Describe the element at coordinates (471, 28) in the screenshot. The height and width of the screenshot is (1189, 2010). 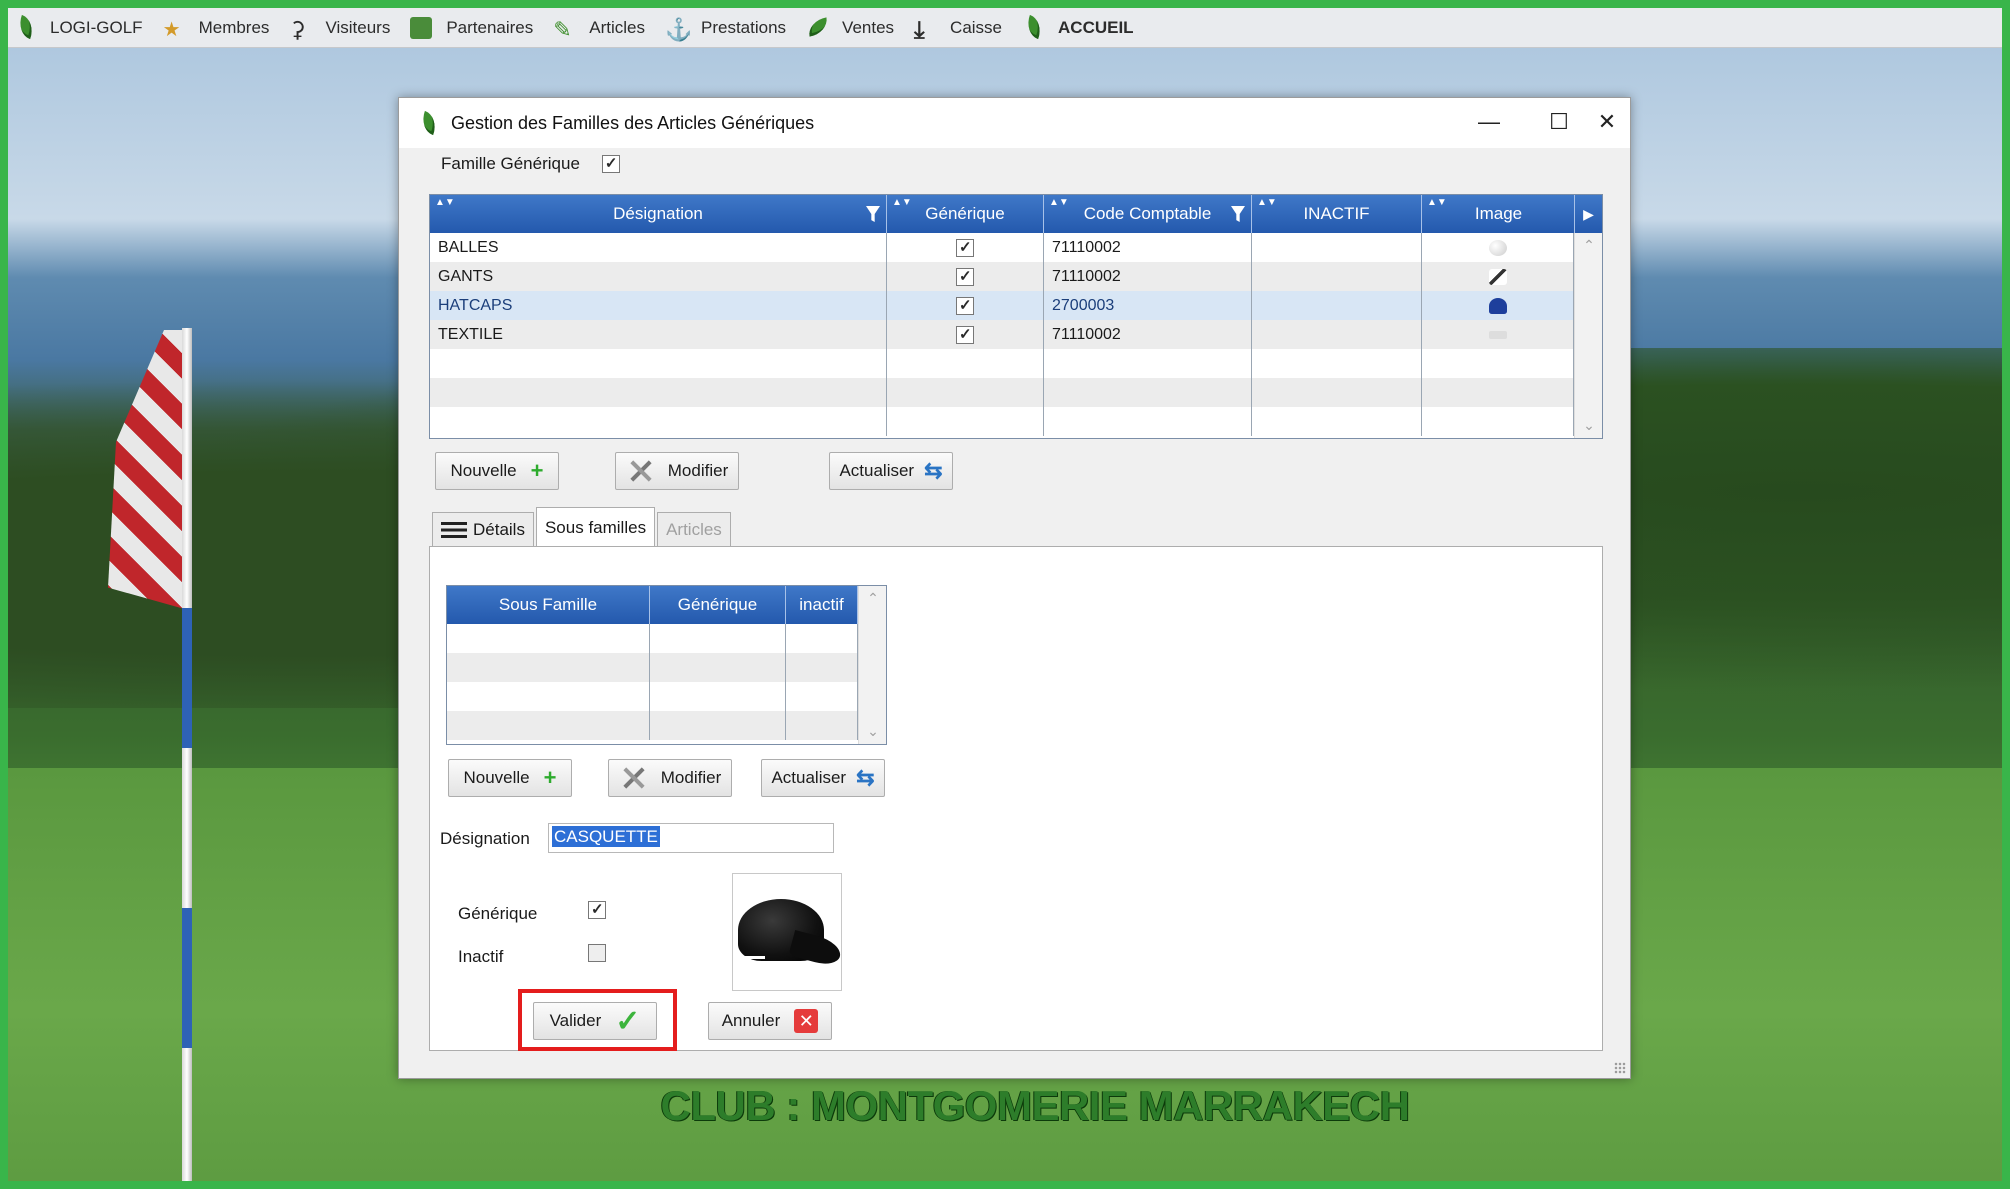
I see `menu-partenaires: Partenaires` at that location.